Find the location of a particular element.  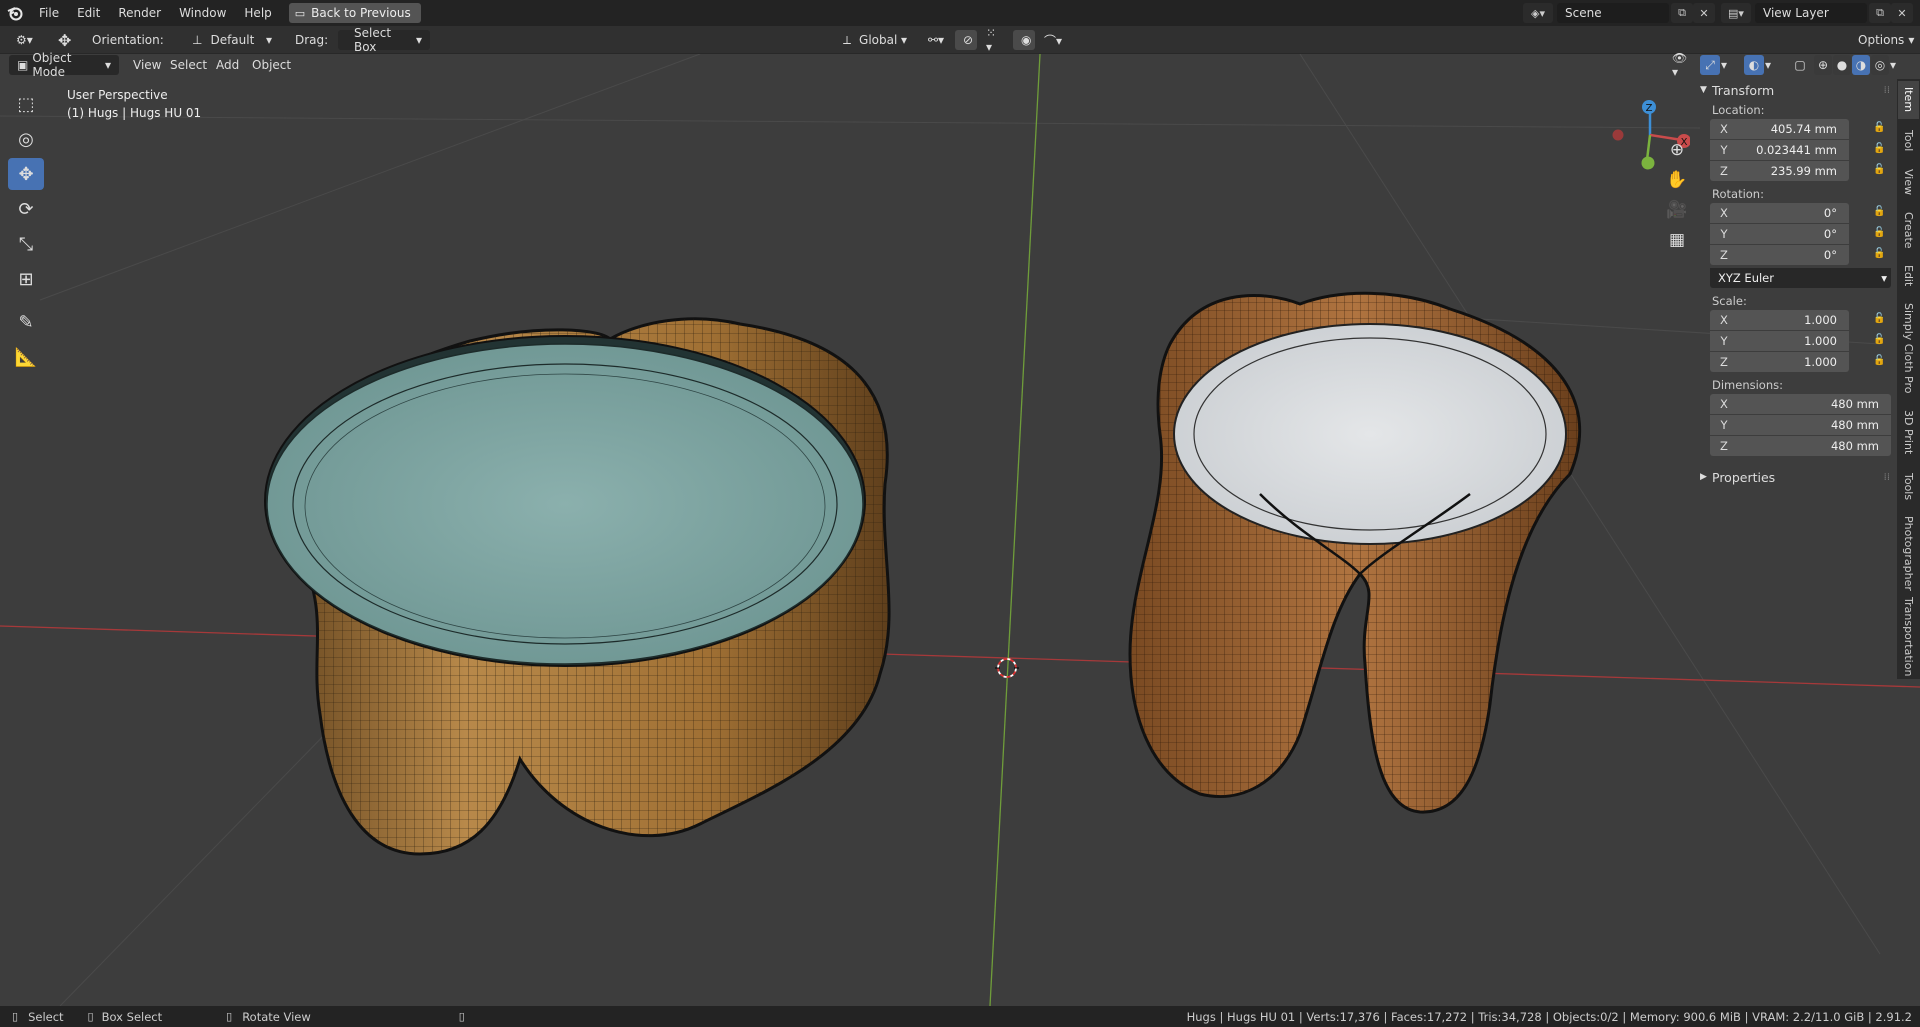

tab-simply-cloth-pro: Simply Cloth Pro is located at coordinates (1908, 348).